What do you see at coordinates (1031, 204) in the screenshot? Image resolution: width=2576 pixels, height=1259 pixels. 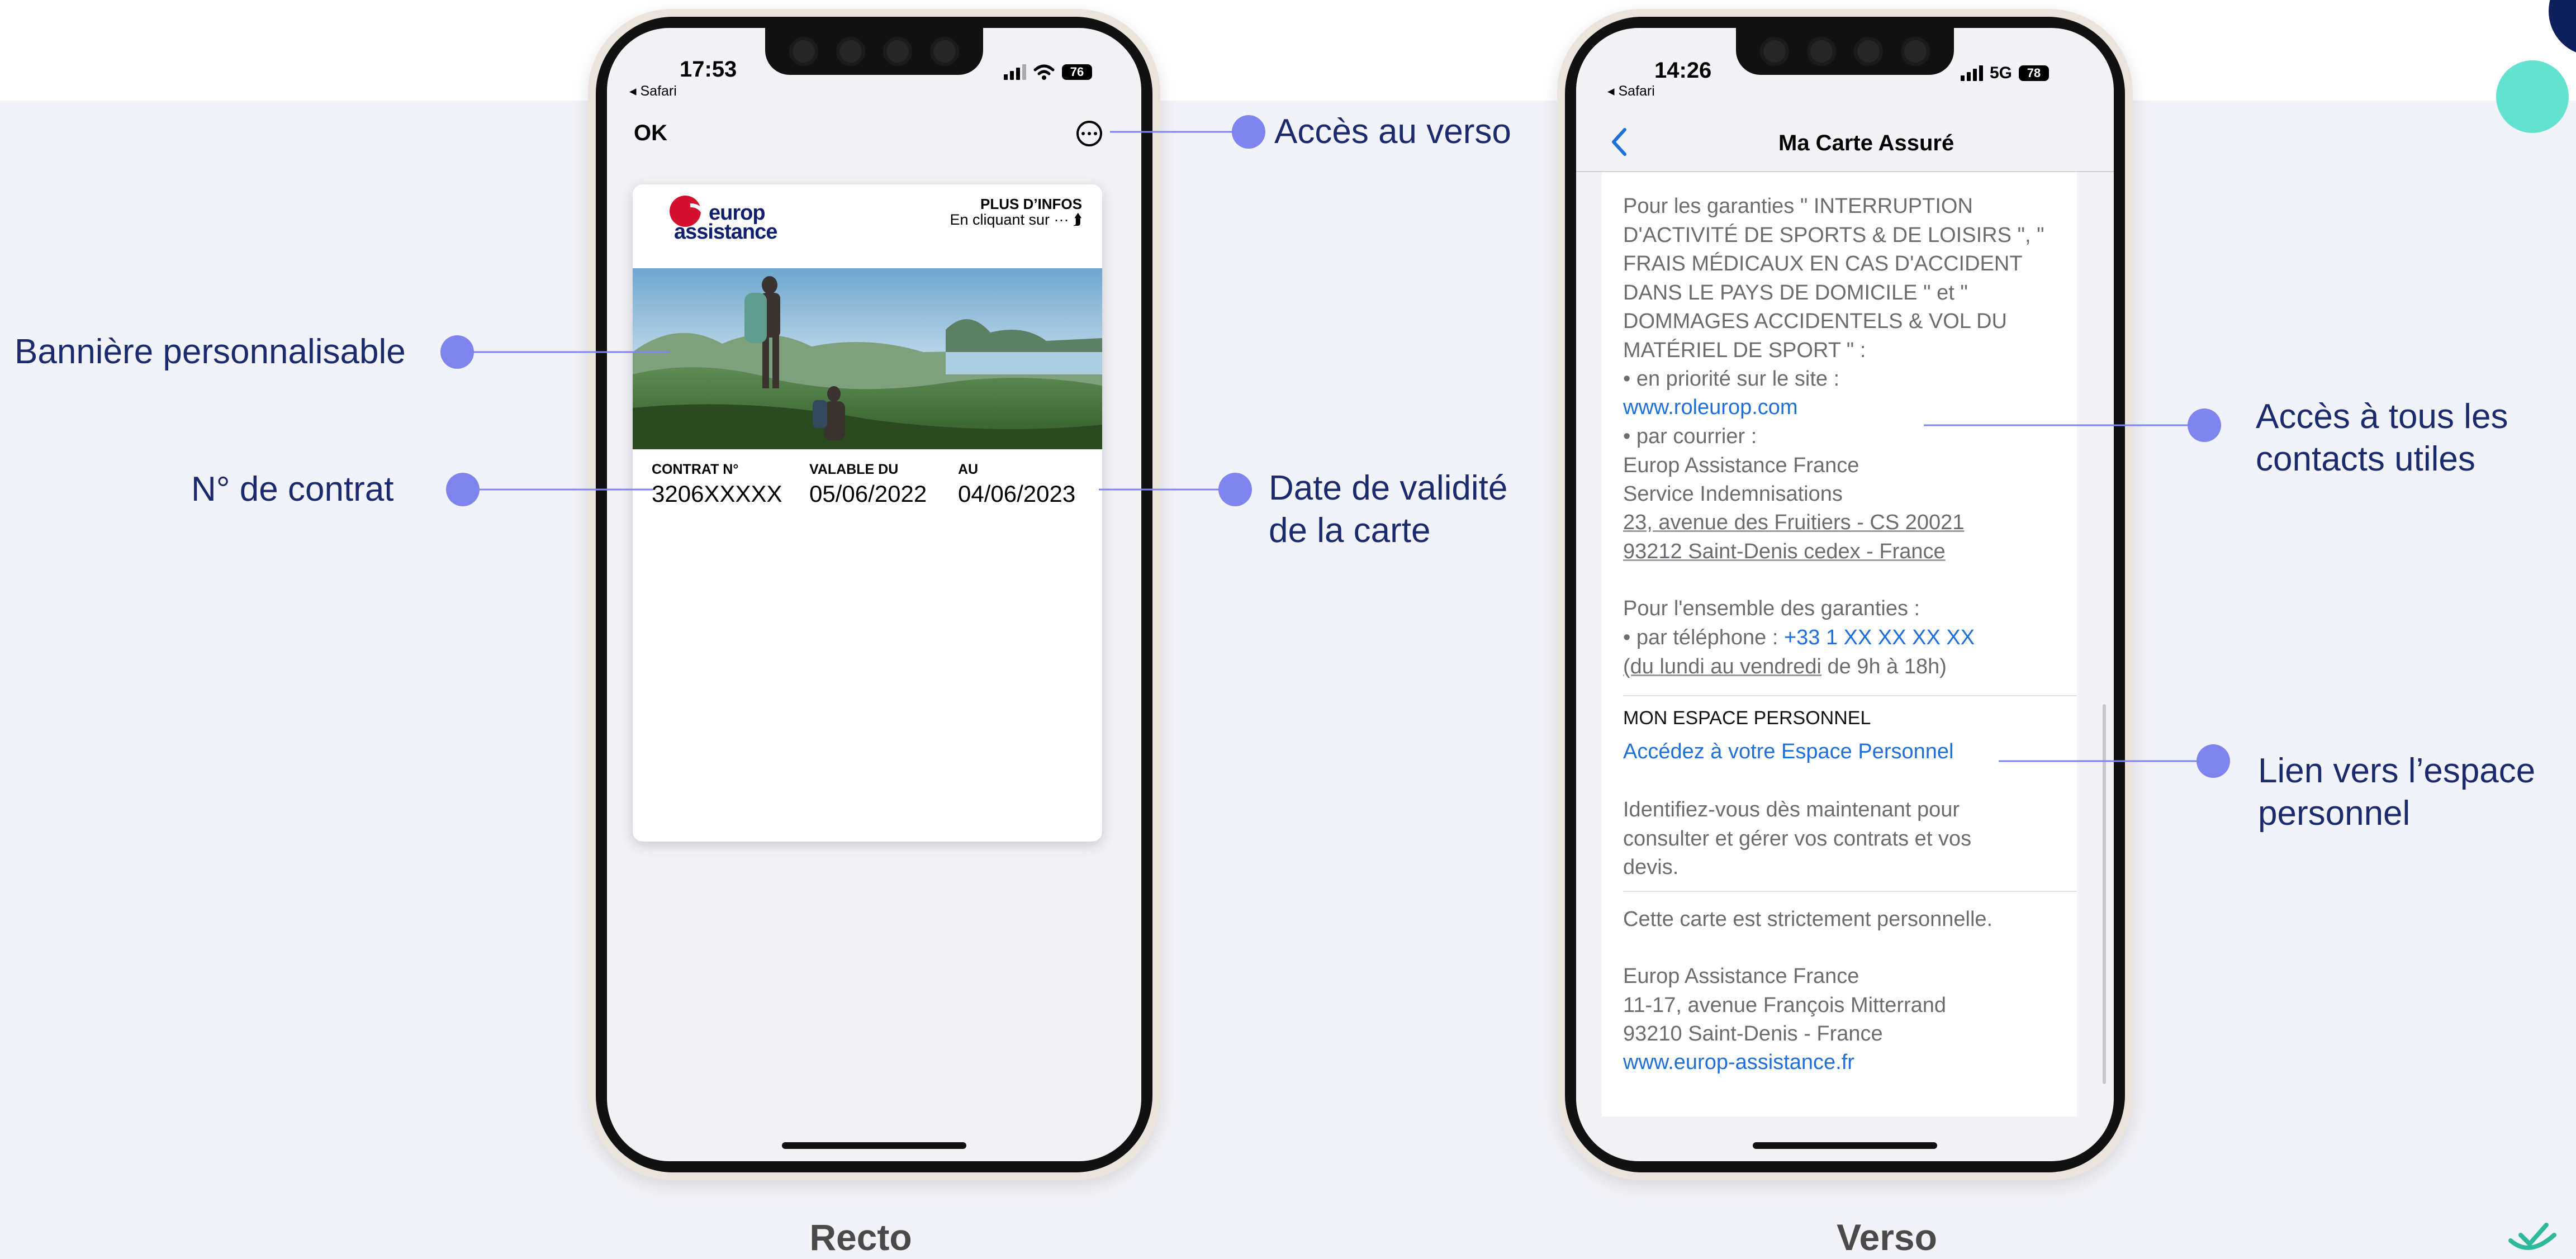 I see `more-info-title: PLUS D’INFOS` at bounding box center [1031, 204].